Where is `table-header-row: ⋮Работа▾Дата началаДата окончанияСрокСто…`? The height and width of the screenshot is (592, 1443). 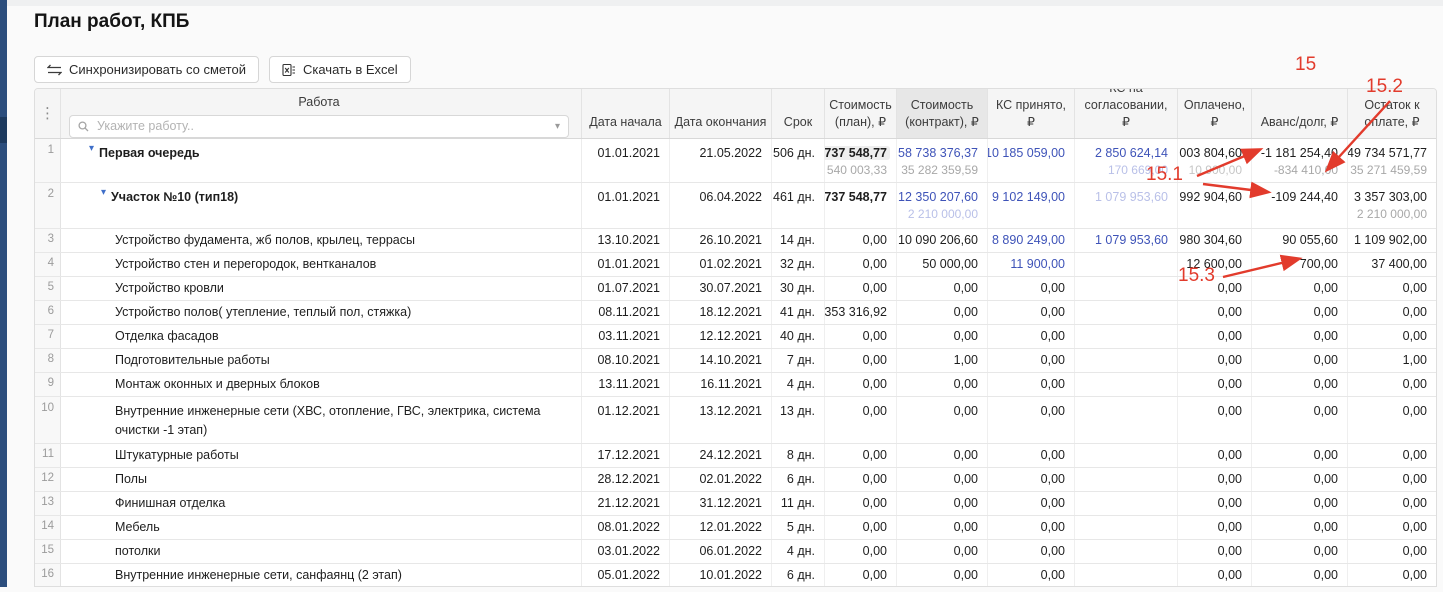 table-header-row: ⋮Работа▾Дата началаДата окончанияСрокСто… is located at coordinates (735, 114).